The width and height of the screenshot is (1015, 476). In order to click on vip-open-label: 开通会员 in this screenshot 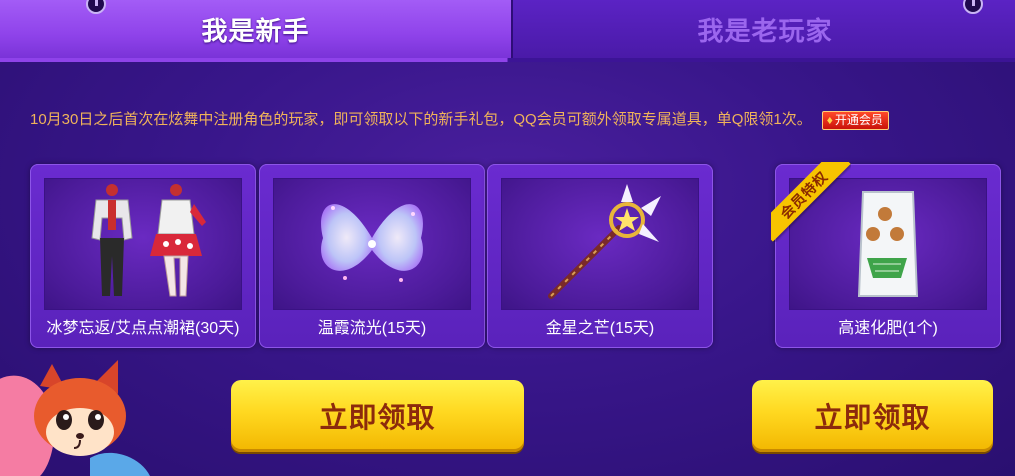, I will do `click(858, 119)`.